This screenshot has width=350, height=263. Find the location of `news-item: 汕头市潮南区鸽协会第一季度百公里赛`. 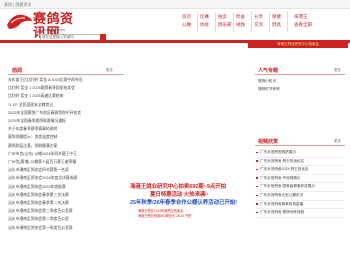

news-item: 汕头市潮南区鸽协会第一季度百公里赛 is located at coordinates (40, 228).